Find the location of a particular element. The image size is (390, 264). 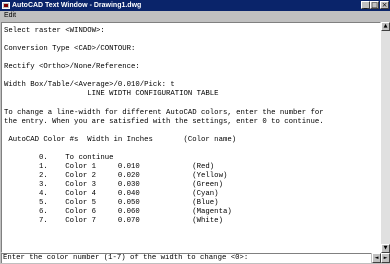

menu-bar: Edit is located at coordinates (195, 16).